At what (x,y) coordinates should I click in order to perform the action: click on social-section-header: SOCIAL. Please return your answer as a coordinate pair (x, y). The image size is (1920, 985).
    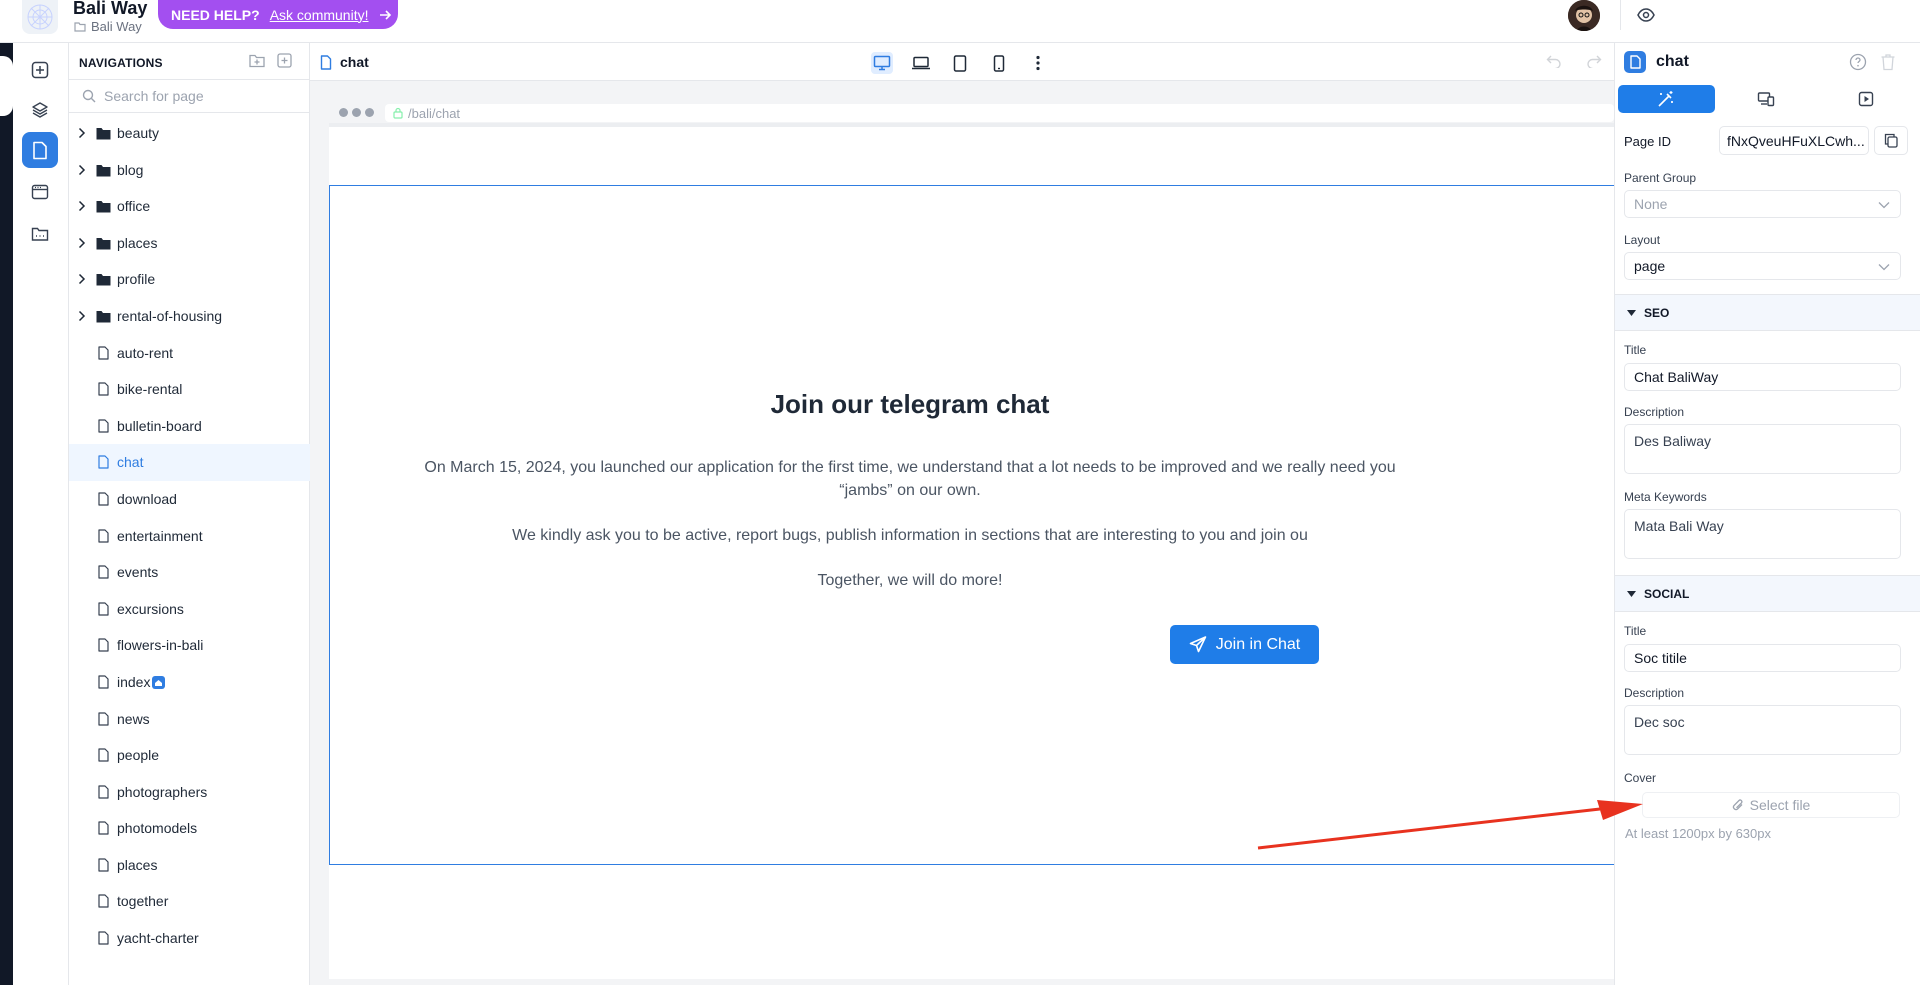
    Looking at the image, I should click on (1767, 593).